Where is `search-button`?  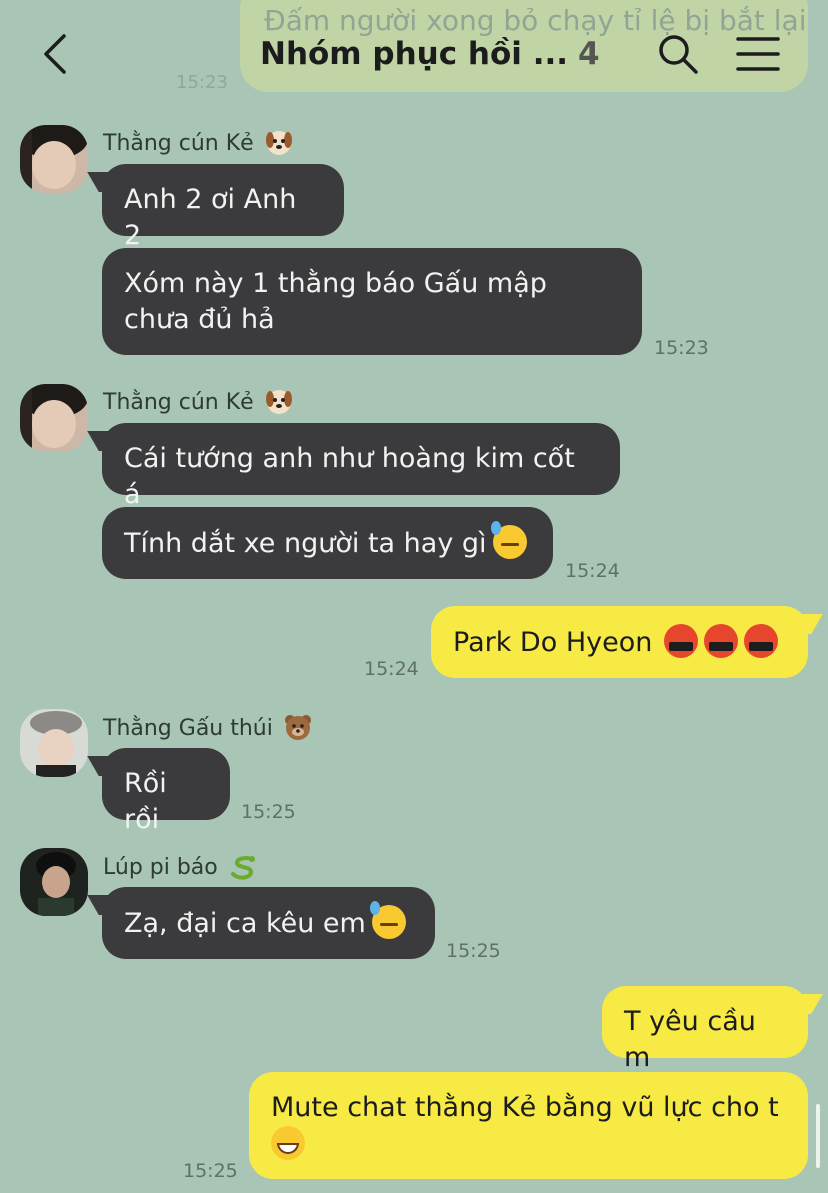 search-button is located at coordinates (678, 54).